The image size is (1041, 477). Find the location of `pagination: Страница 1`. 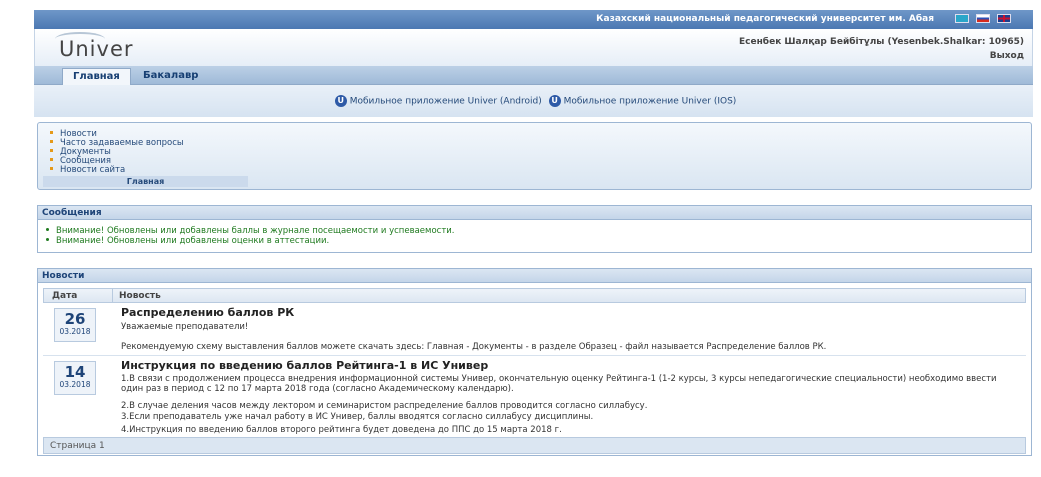

pagination: Страница 1 is located at coordinates (534, 445).